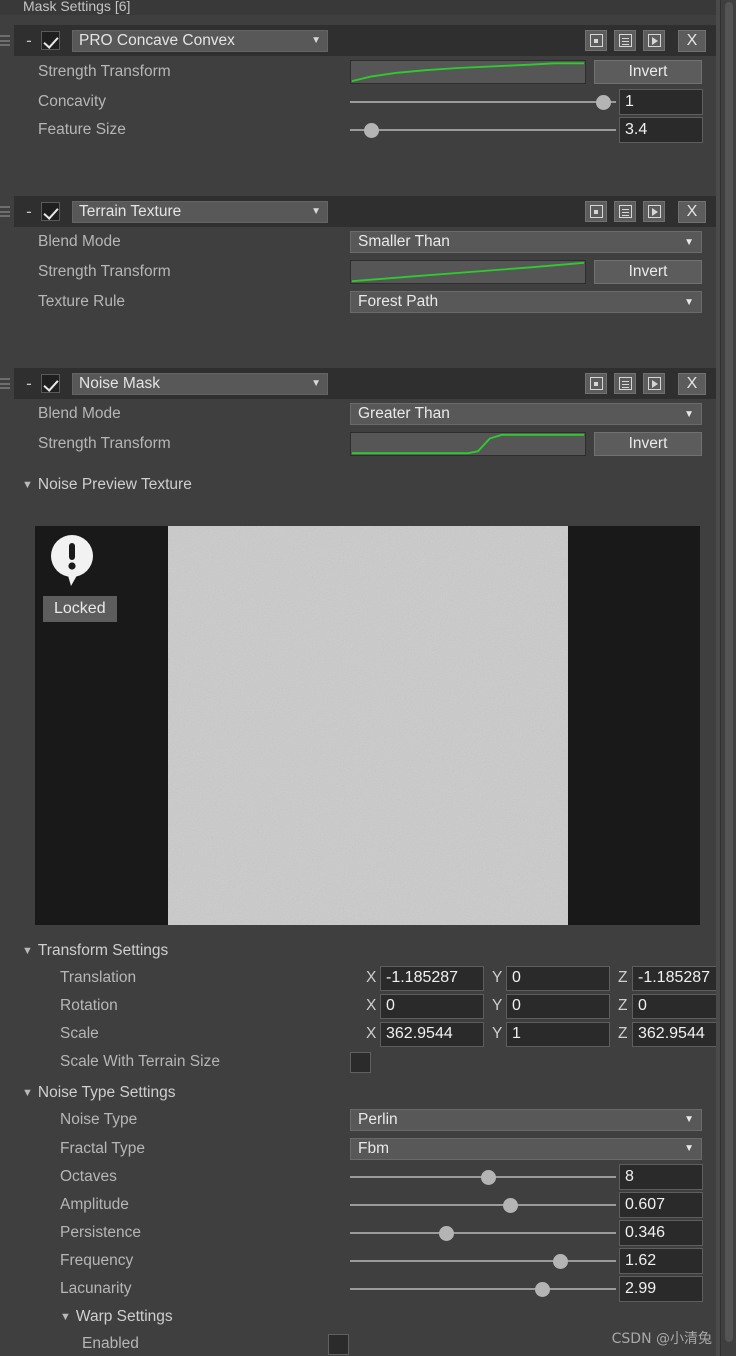 This screenshot has width=736, height=1356. Describe the element at coordinates (360, 40) in the screenshot. I see `module-header: - PRO Concave Convex ▼ X` at that location.